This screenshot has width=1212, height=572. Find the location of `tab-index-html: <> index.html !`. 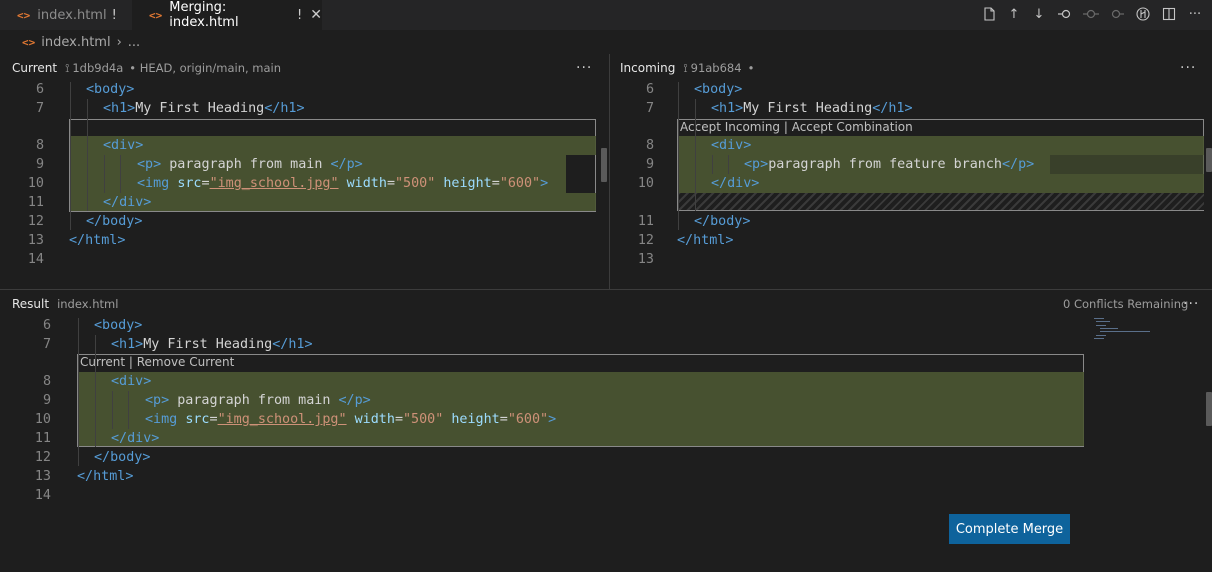

tab-index-html: <> index.html ! is located at coordinates (66, 15).